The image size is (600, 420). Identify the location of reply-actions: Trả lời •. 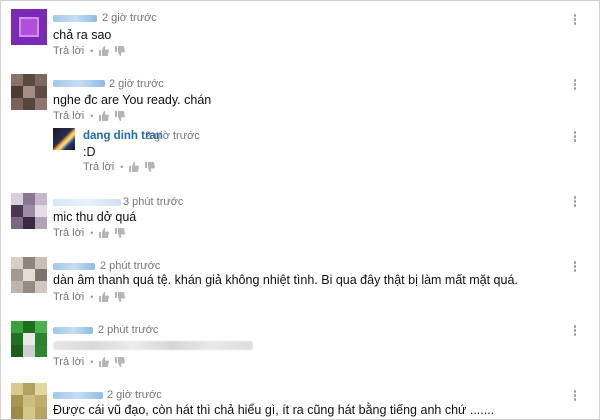
(119, 167).